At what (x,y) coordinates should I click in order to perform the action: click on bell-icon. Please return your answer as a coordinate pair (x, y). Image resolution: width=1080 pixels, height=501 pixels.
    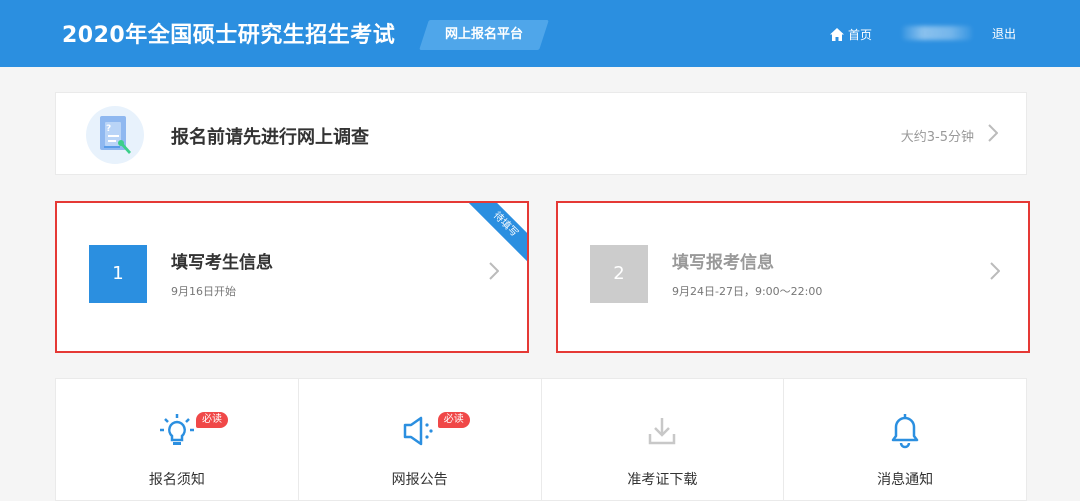
    Looking at the image, I should click on (905, 431).